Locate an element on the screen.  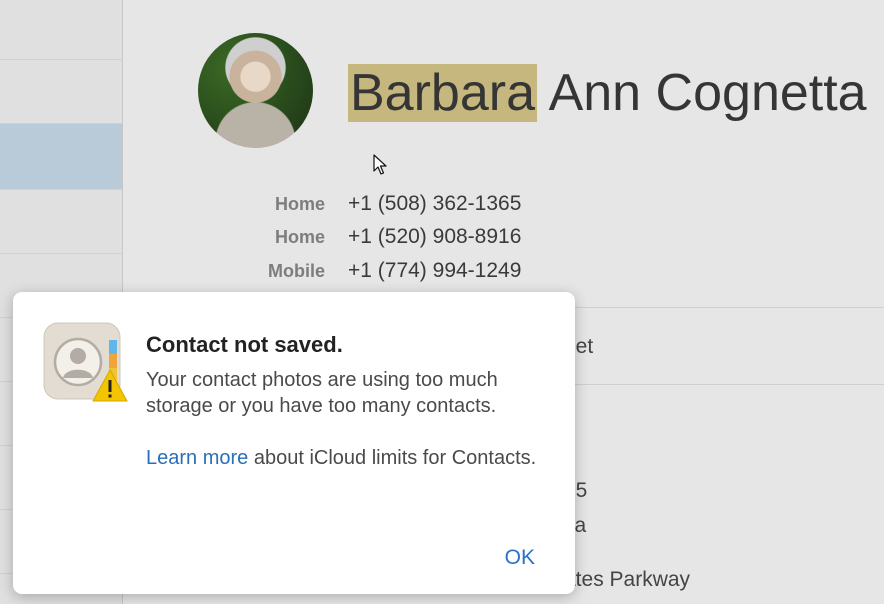
dialog-title: Contact not saved. is located at coordinates (244, 344).